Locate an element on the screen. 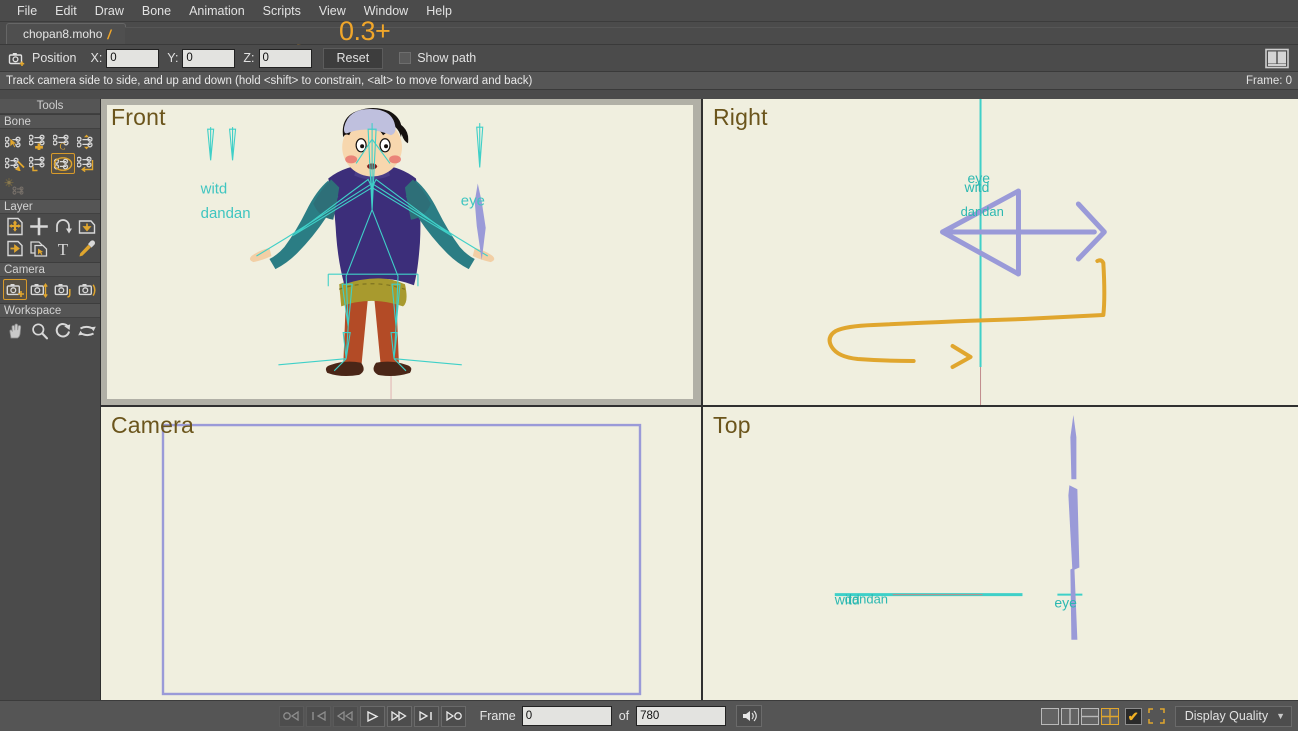 The height and width of the screenshot is (731, 1298). viewport-camera-title: Camera is located at coordinates (153, 425).